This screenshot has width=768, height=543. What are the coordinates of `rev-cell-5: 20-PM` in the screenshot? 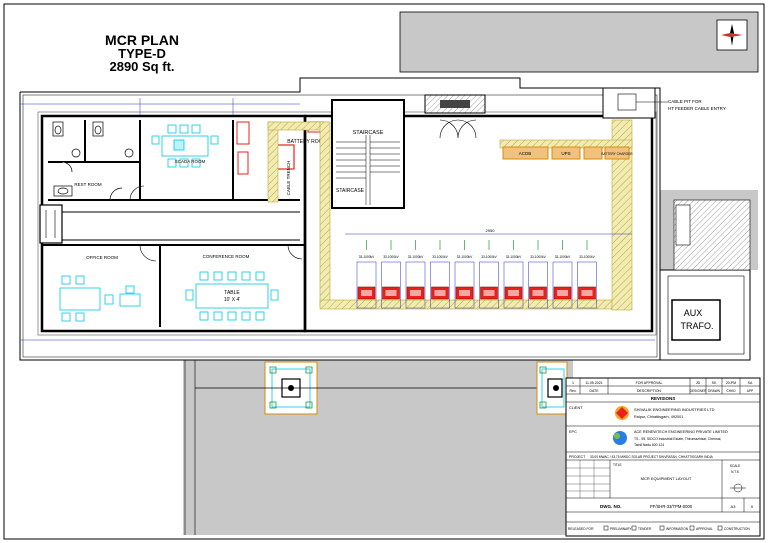 It's located at (731, 383).